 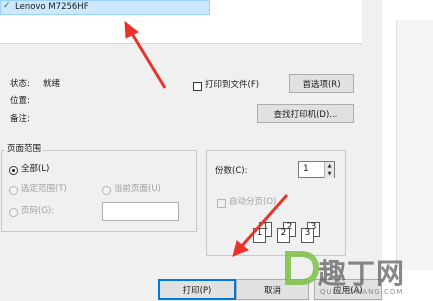 What do you see at coordinates (362, 292) in the screenshot?
I see `watermark-url: QUDINGWANG.COM` at bounding box center [362, 292].